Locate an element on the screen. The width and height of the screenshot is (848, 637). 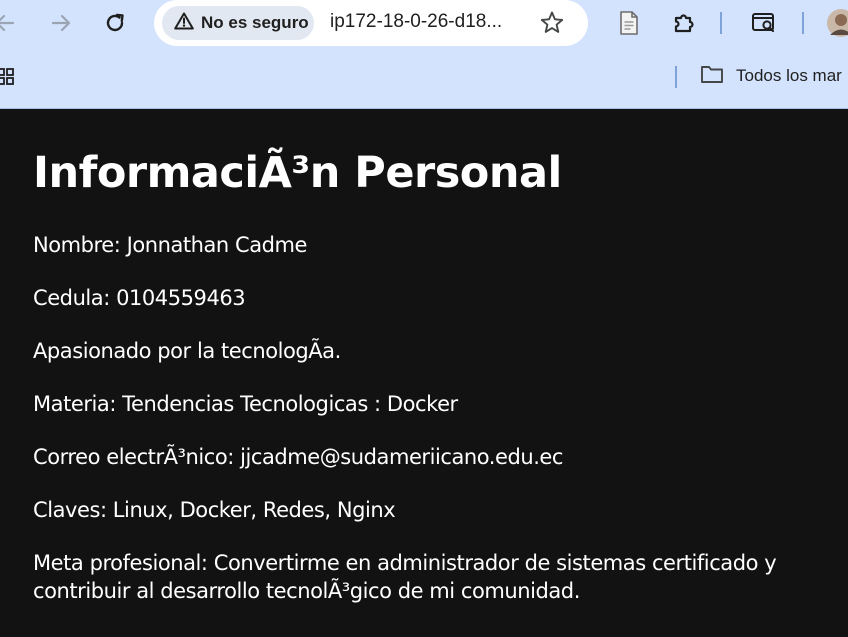
security-chip: No es seguro is located at coordinates (238, 23).